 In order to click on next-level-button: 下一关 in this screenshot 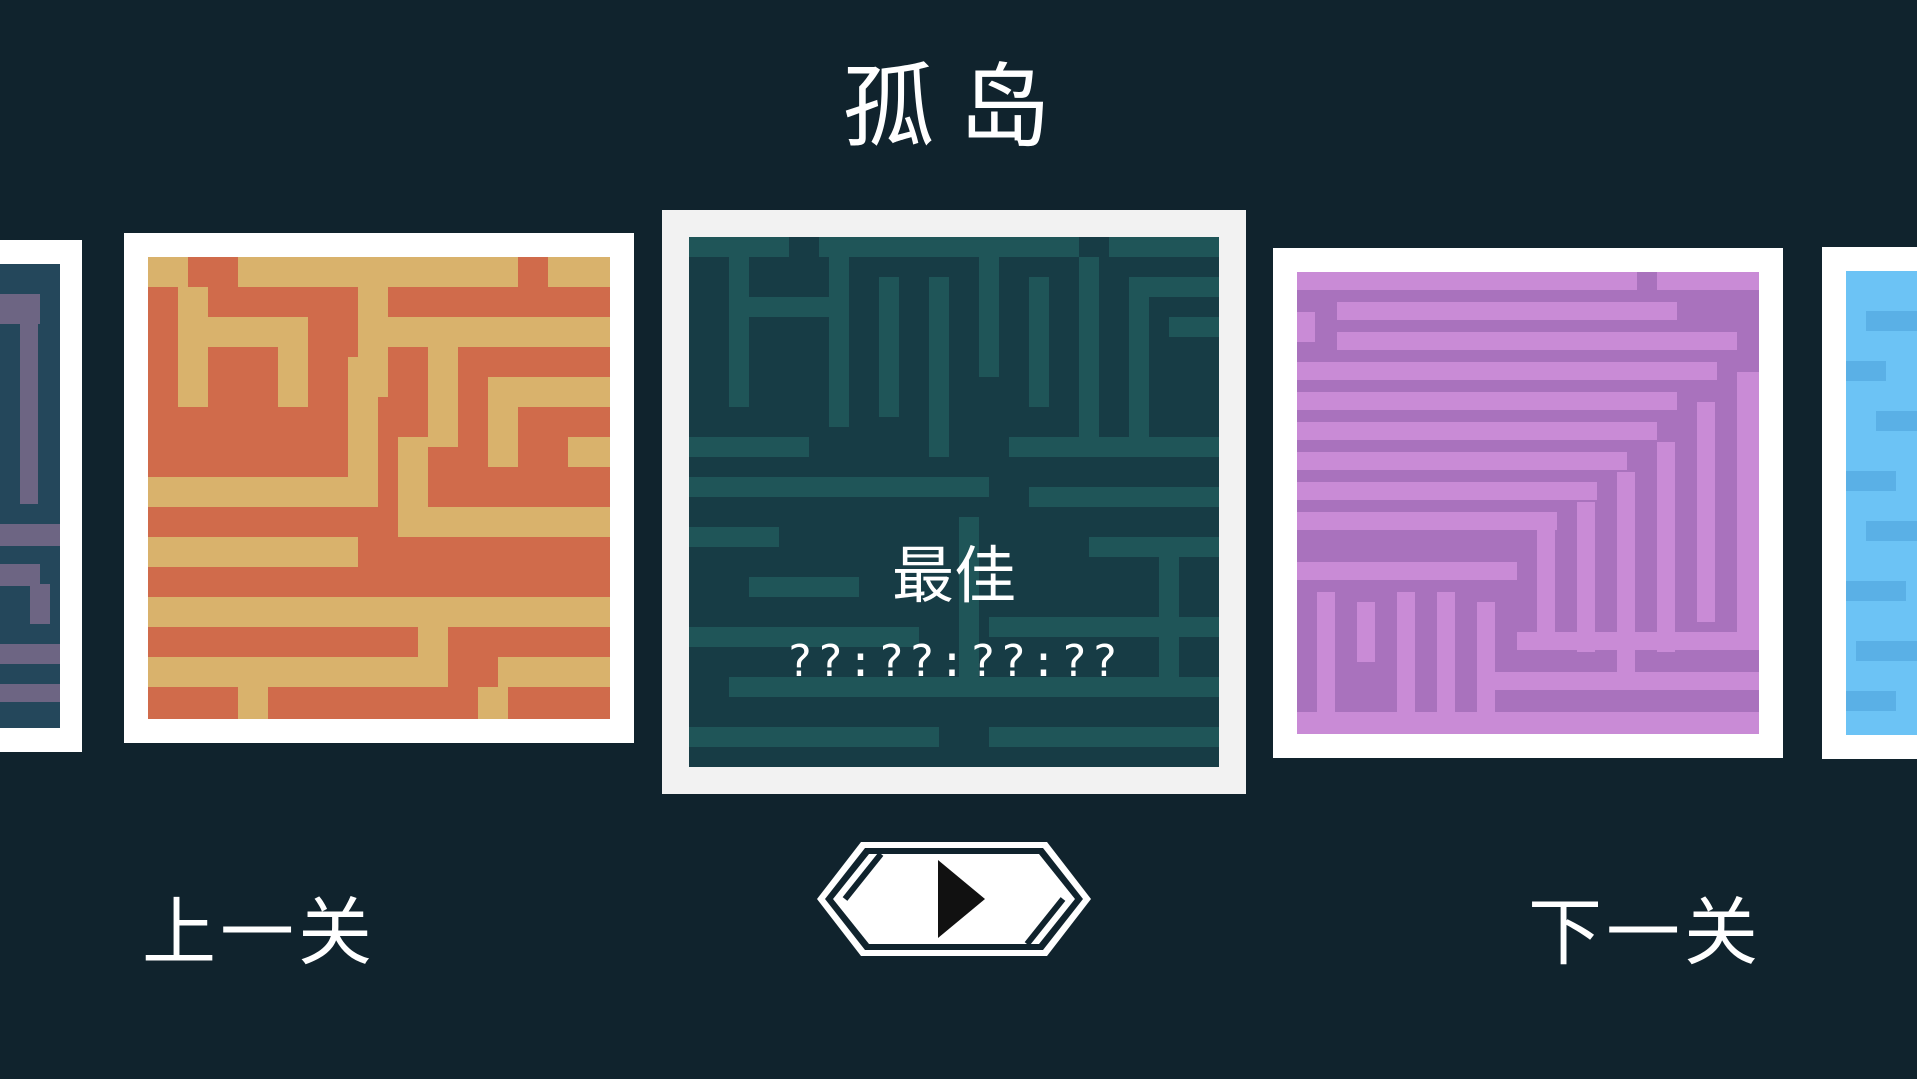, I will do `click(1645, 933)`.